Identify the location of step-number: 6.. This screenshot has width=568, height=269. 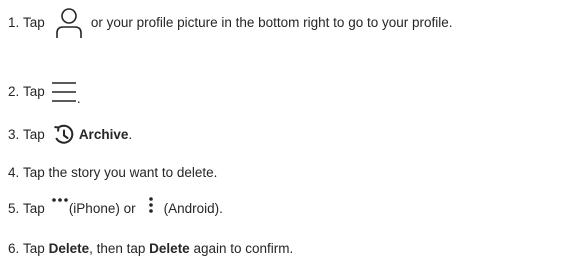
(14, 248).